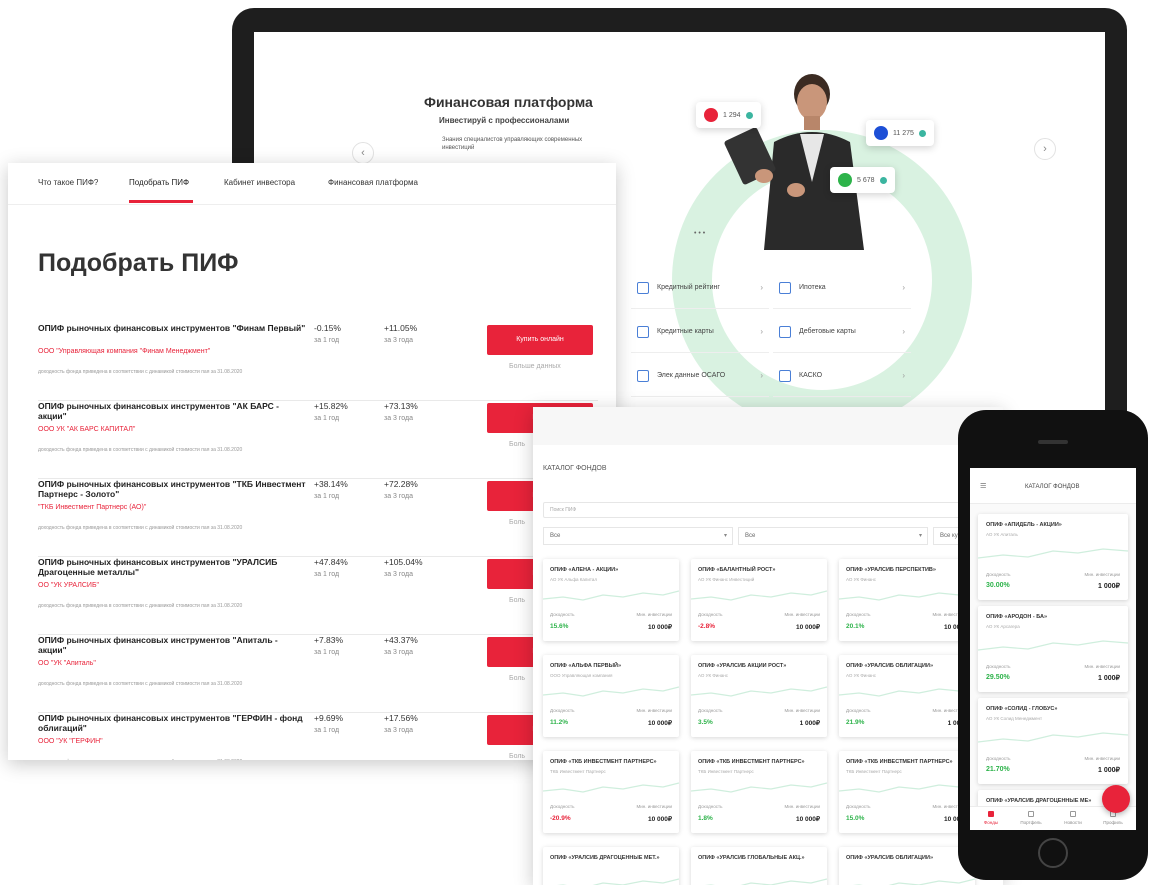 This screenshot has width=1149, height=885. Describe the element at coordinates (728, 115) in the screenshot. I see `rate-chip-red: 1 294` at that location.